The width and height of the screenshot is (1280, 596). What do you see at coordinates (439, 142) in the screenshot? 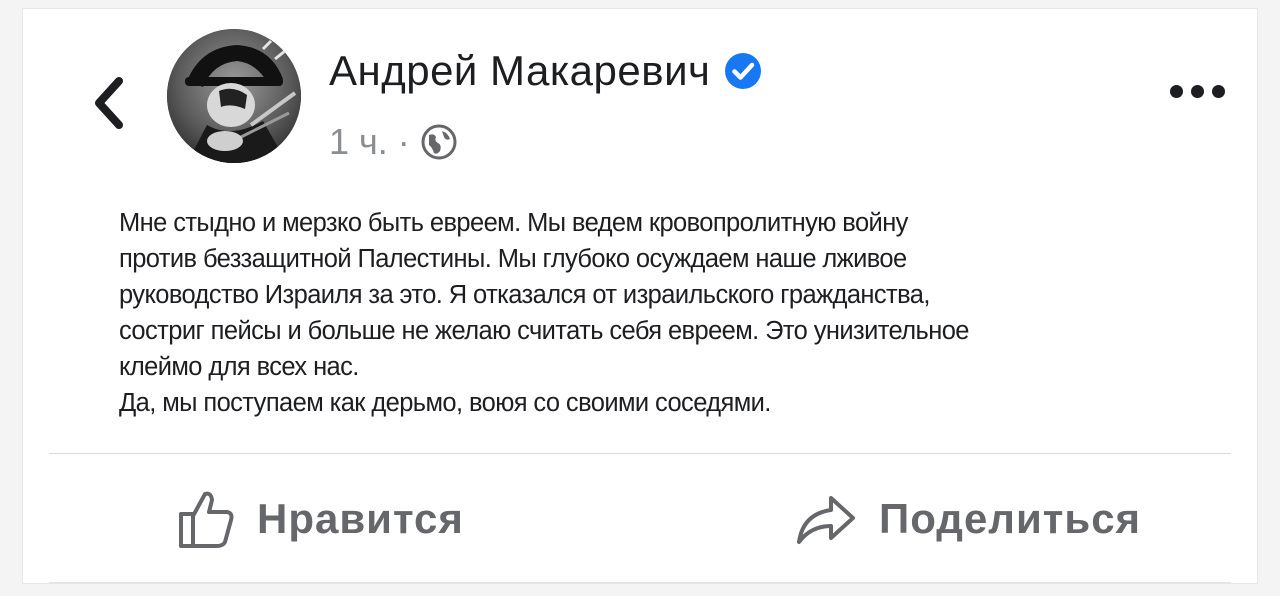
I see `globe-icon` at bounding box center [439, 142].